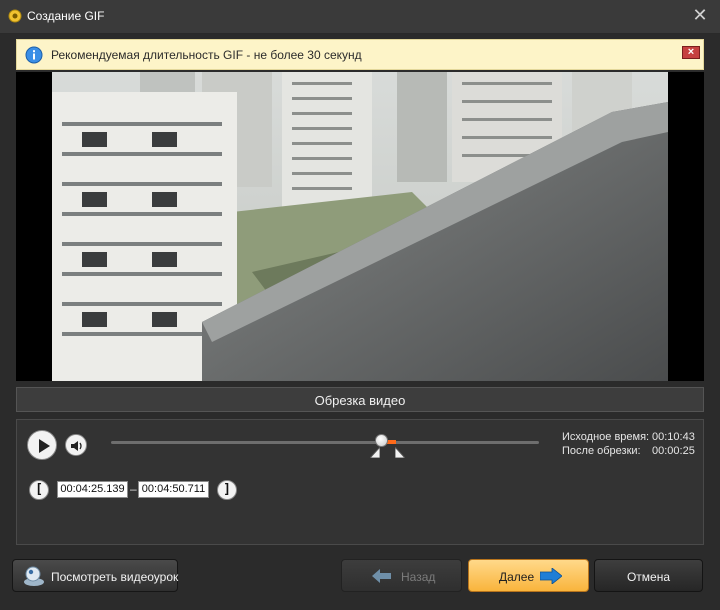 The width and height of the screenshot is (720, 610). Describe the element at coordinates (601, 451) in the screenshot. I see `trimmed-duration-label: После обрезки:` at that location.